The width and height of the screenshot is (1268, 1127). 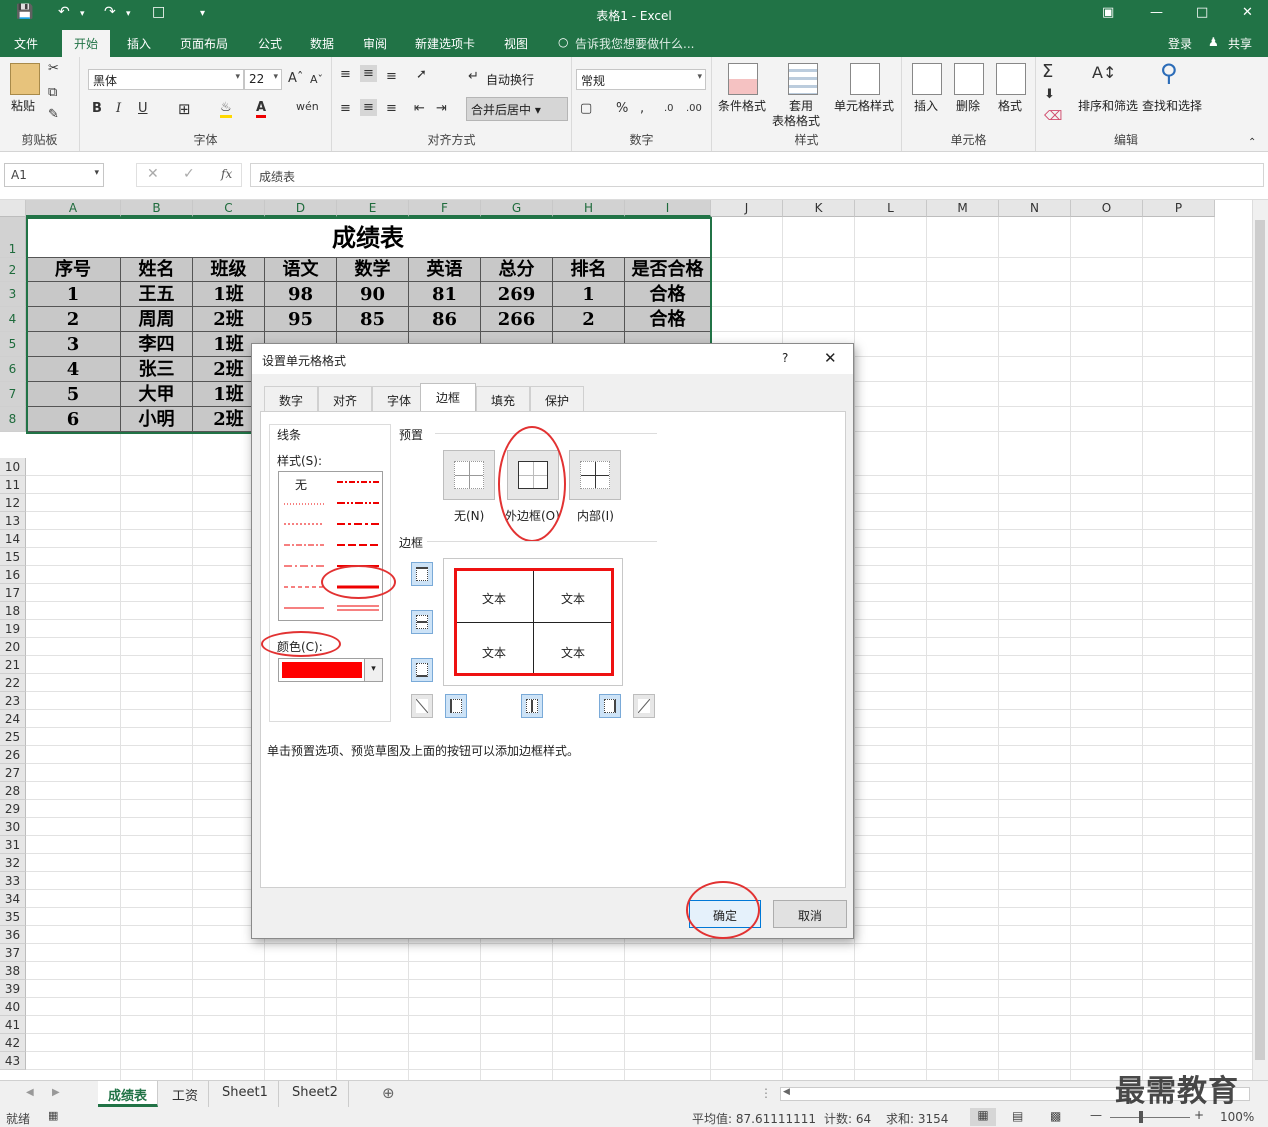 I want to click on column-header-N: N, so click(x=1035, y=208).